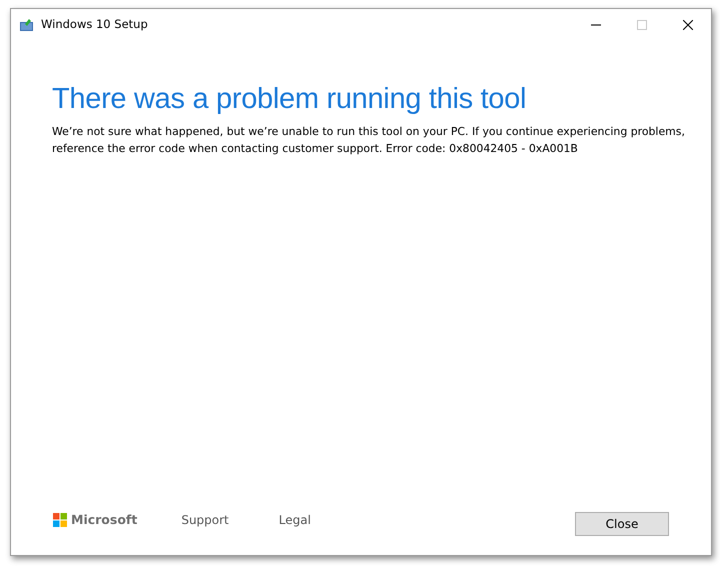 The width and height of the screenshot is (720, 567). Describe the element at coordinates (622, 524) in the screenshot. I see `close-button: Close` at that location.